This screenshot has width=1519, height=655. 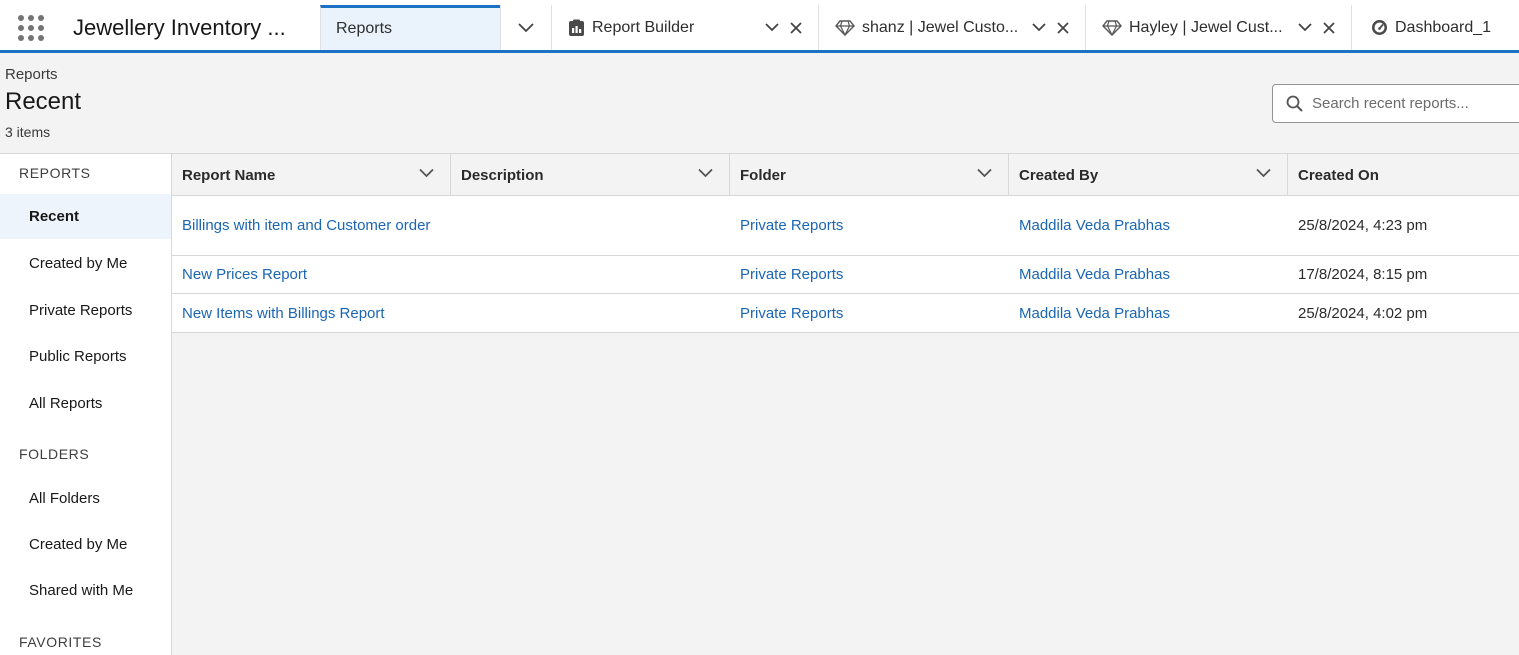 I want to click on created-on: 25/8/2024, 4:02 pm, so click(x=1363, y=313).